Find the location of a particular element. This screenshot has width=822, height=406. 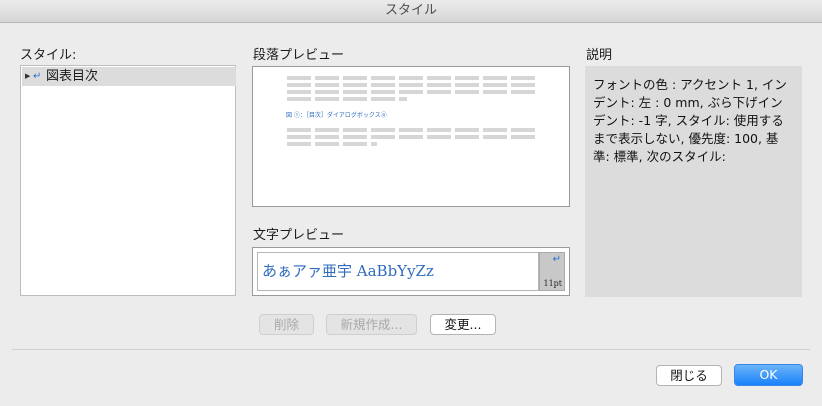

paragraph-mark-icon: ↵ is located at coordinates (556, 259).